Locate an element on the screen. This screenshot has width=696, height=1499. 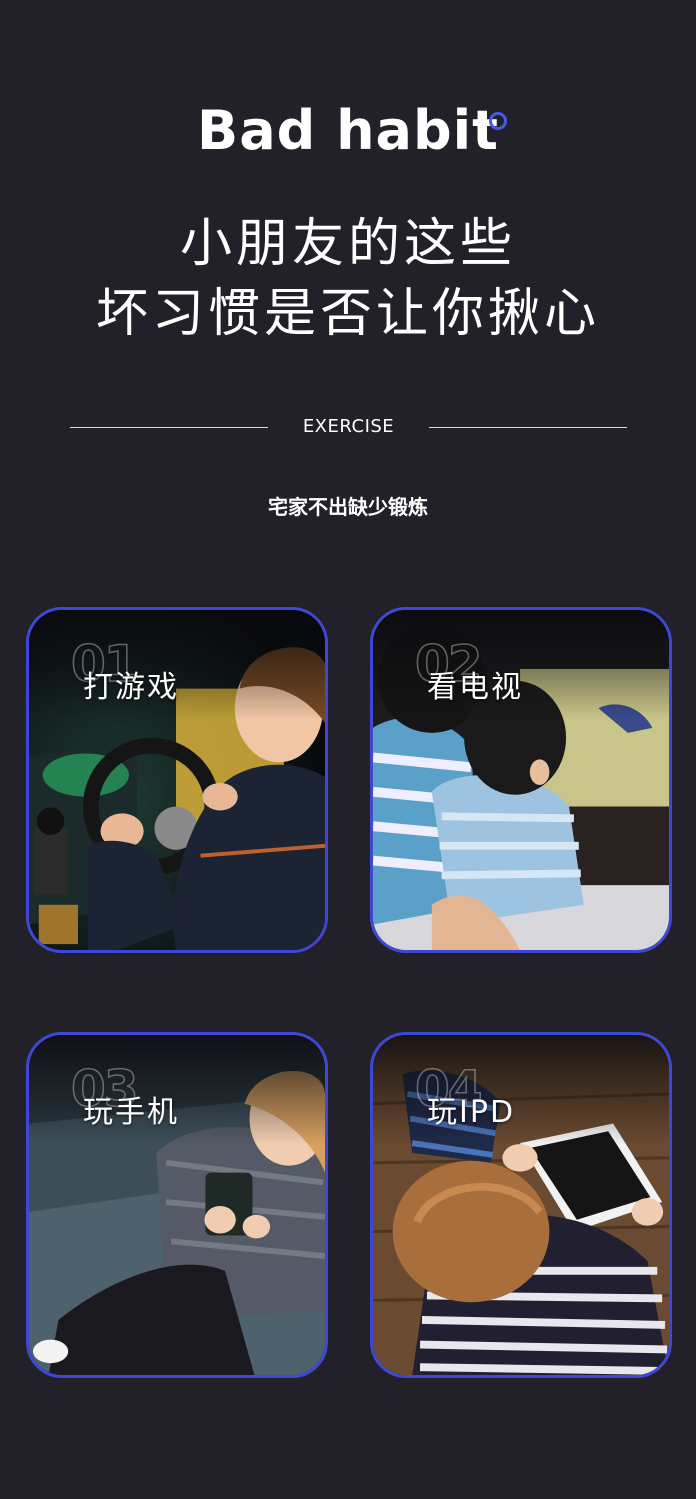
card-label: 玩IPD is located at coordinates (471, 1112).